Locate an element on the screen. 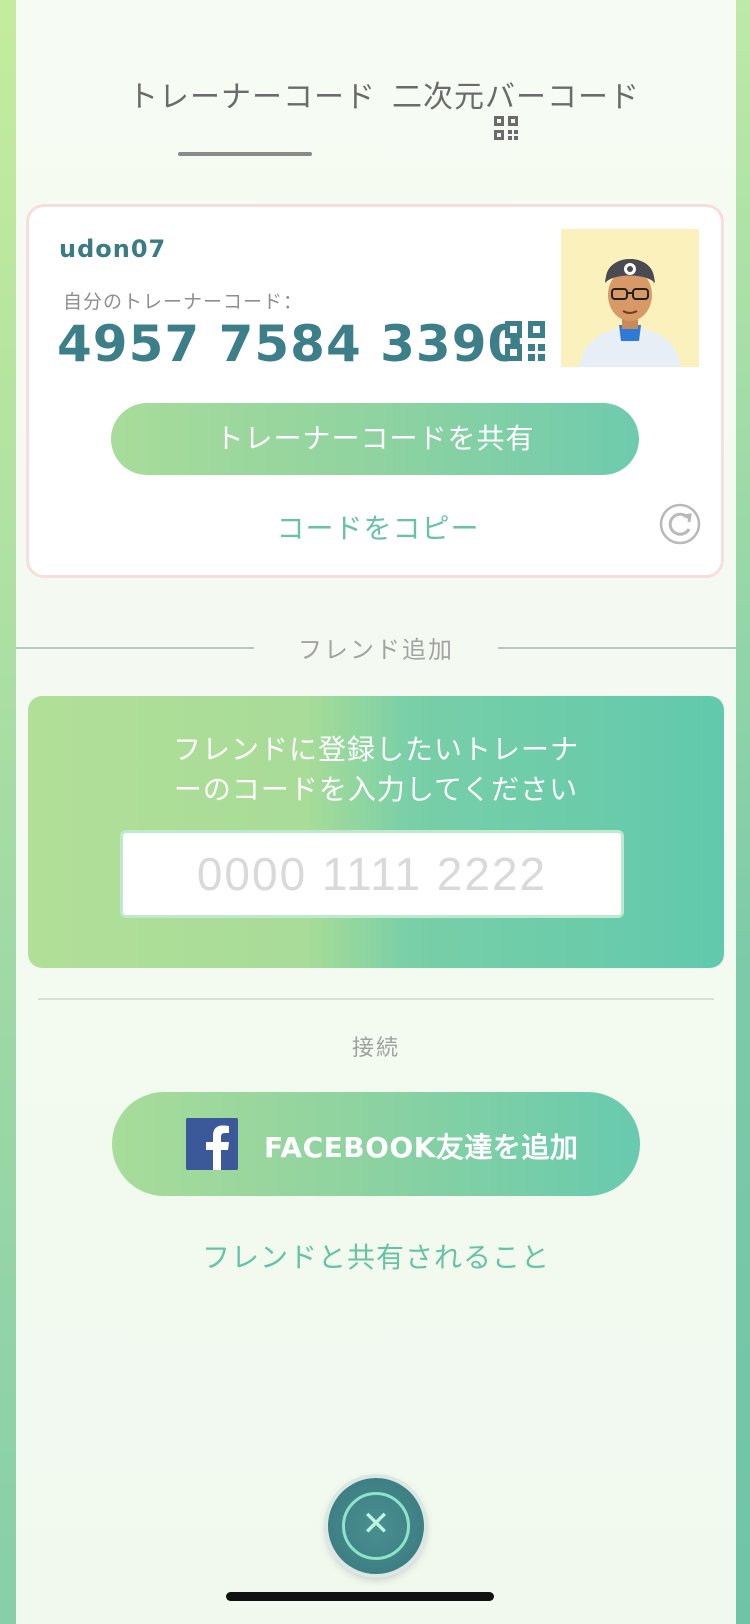  add-friend-prompt: フレンドに登録したいトレーナ ーのコードを入力してください is located at coordinates (376, 770).